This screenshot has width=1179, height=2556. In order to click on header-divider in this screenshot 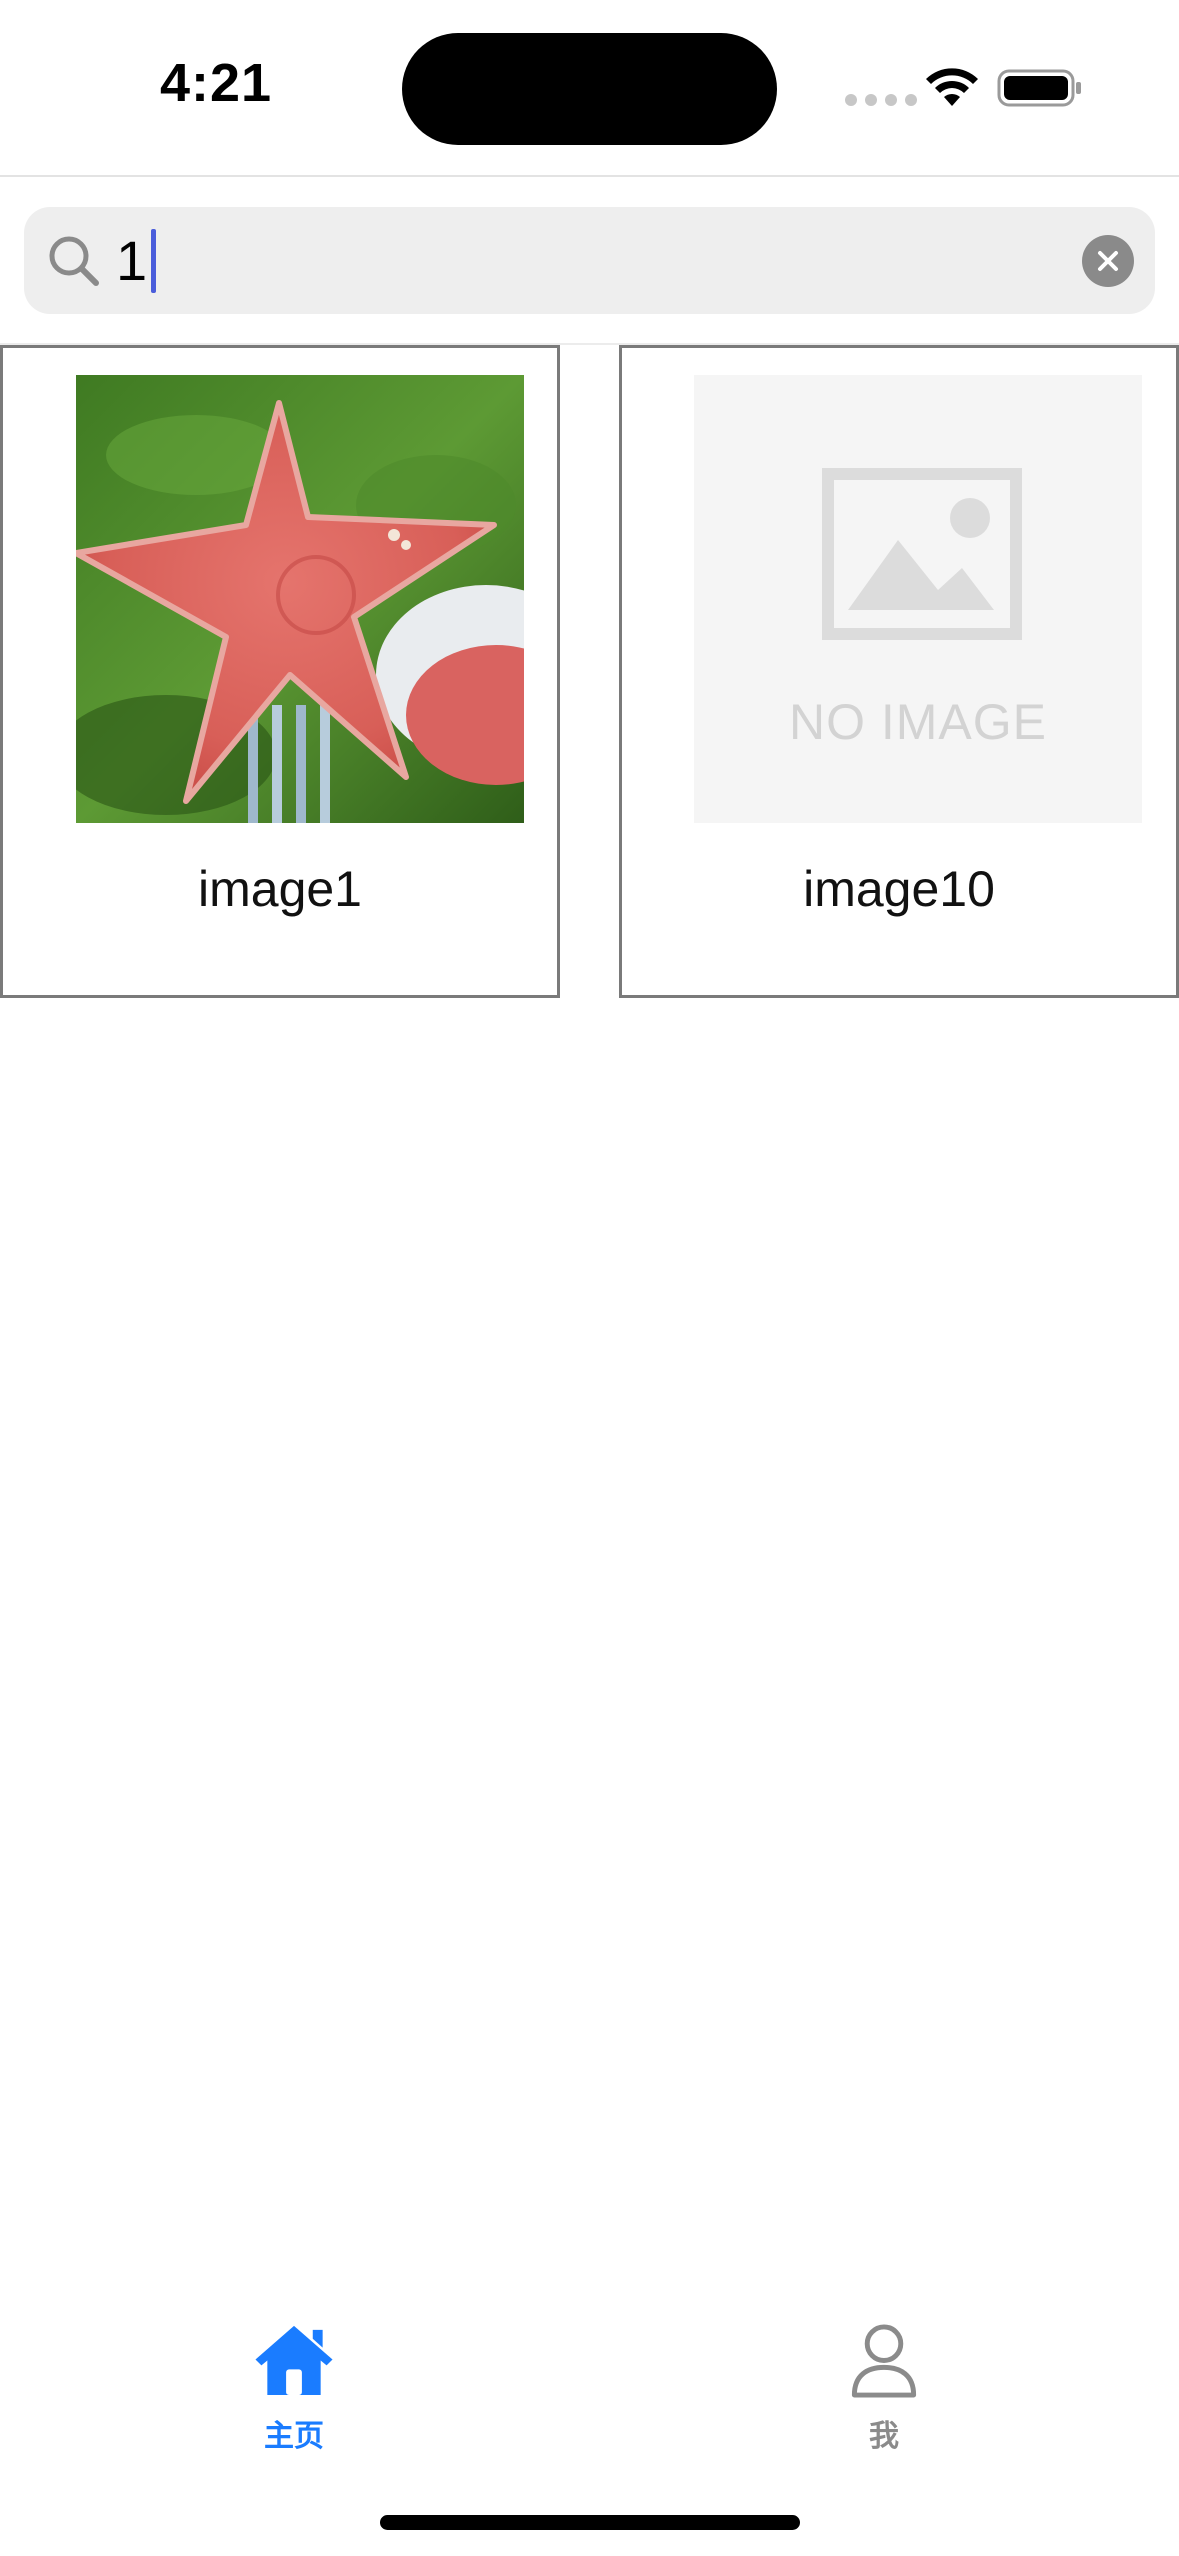, I will do `click(589, 176)`.